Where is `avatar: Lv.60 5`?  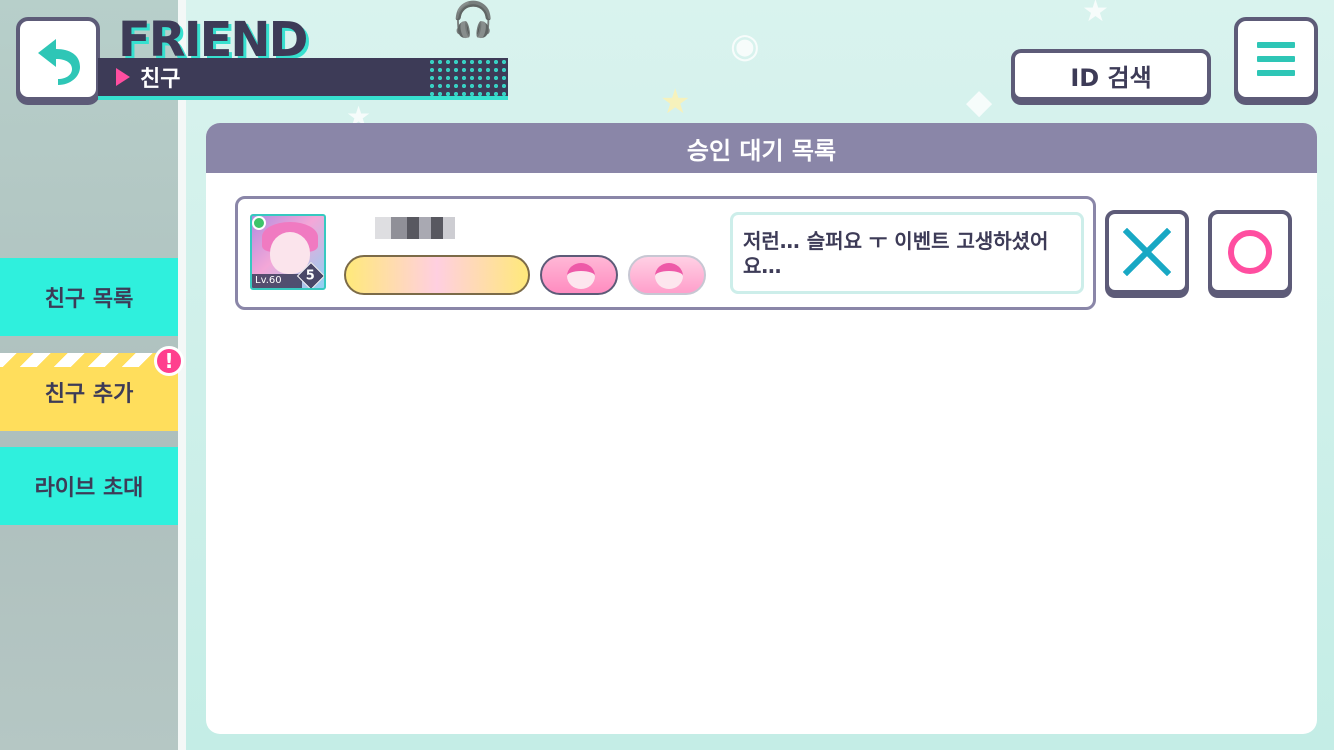 avatar: Lv.60 5 is located at coordinates (288, 252).